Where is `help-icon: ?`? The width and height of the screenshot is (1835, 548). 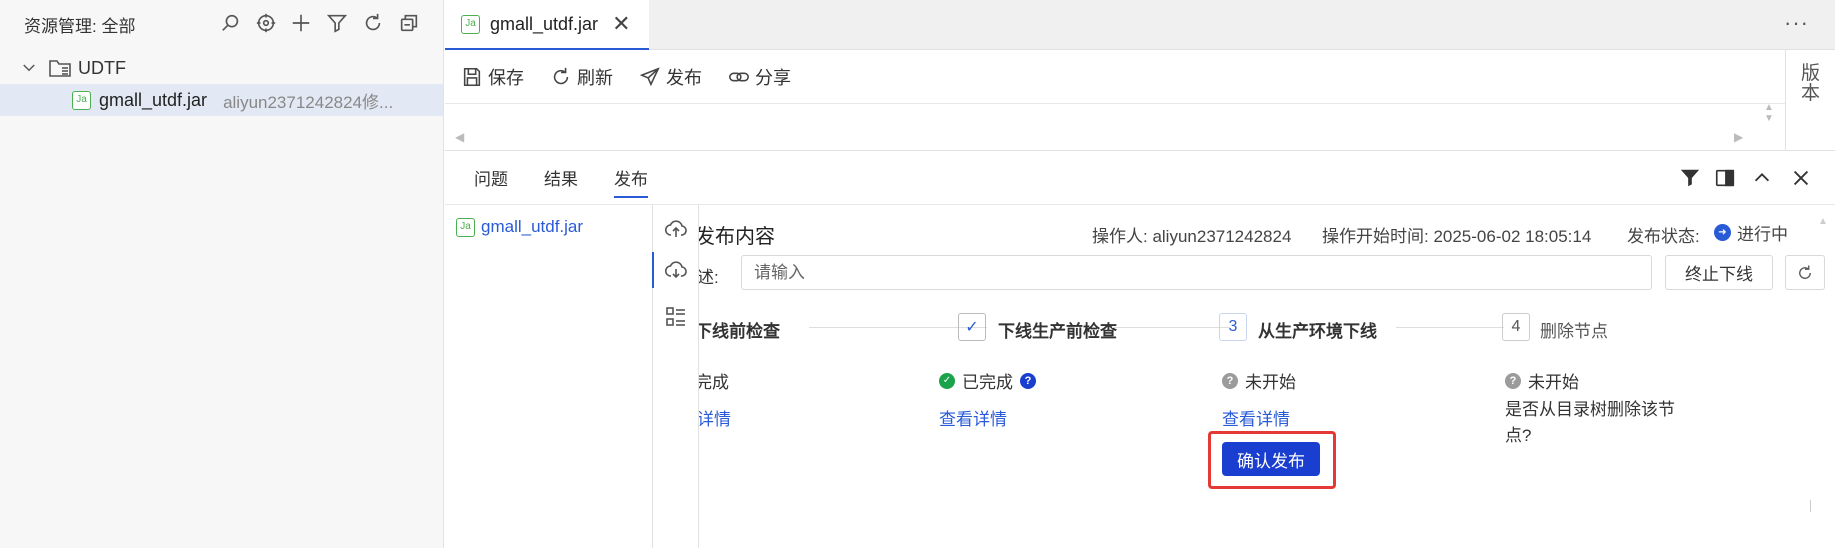 help-icon: ? is located at coordinates (1028, 380).